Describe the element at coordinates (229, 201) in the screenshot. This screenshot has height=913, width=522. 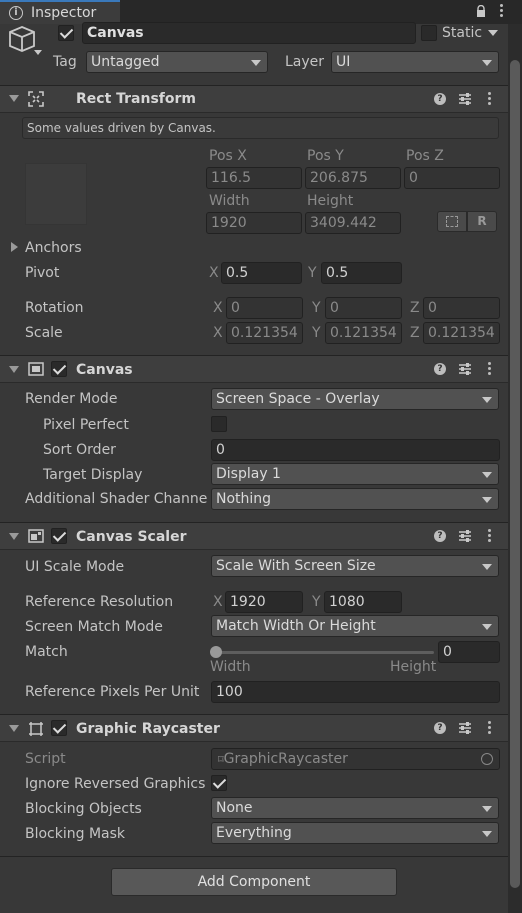
I see `width-label: Width` at that location.